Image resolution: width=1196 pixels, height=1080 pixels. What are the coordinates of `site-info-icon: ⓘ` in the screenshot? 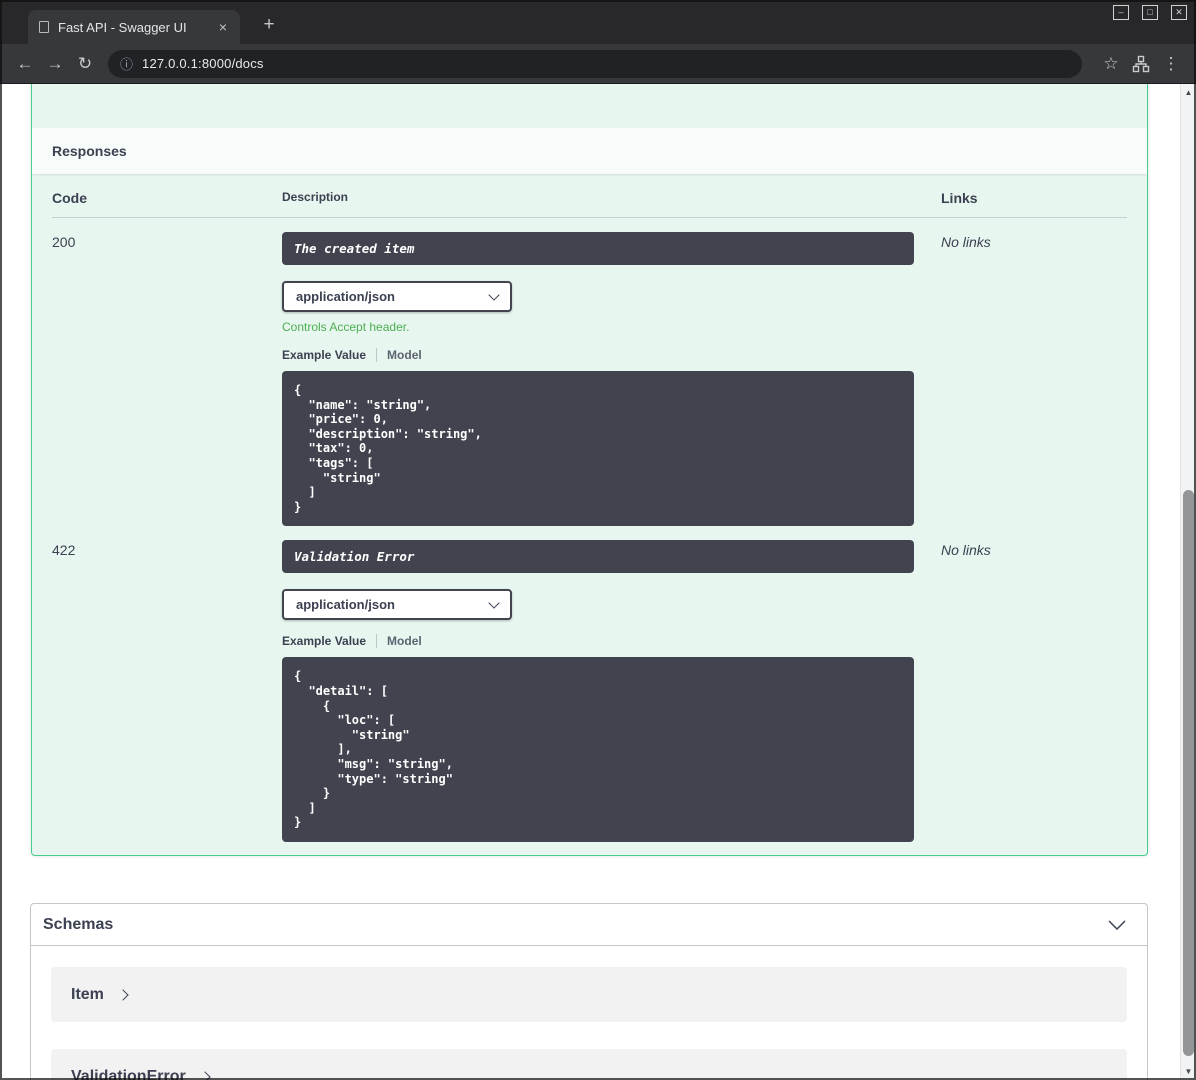 It's located at (126, 63).